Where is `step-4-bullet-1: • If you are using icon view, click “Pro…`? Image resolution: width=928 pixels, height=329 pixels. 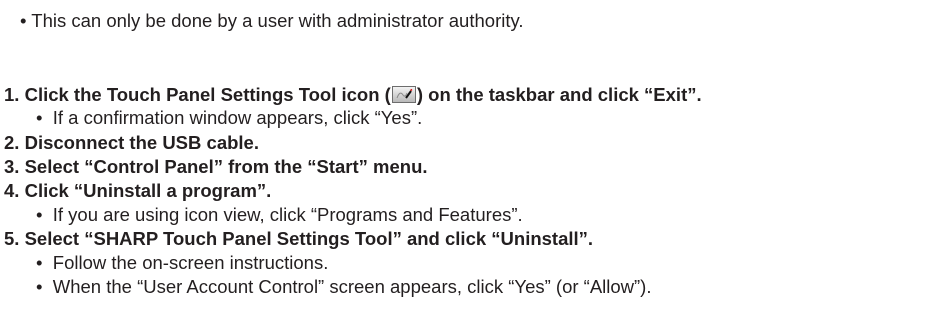 step-4-bullet-1: • If you are using icon view, click “Pro… is located at coordinates (279, 215).